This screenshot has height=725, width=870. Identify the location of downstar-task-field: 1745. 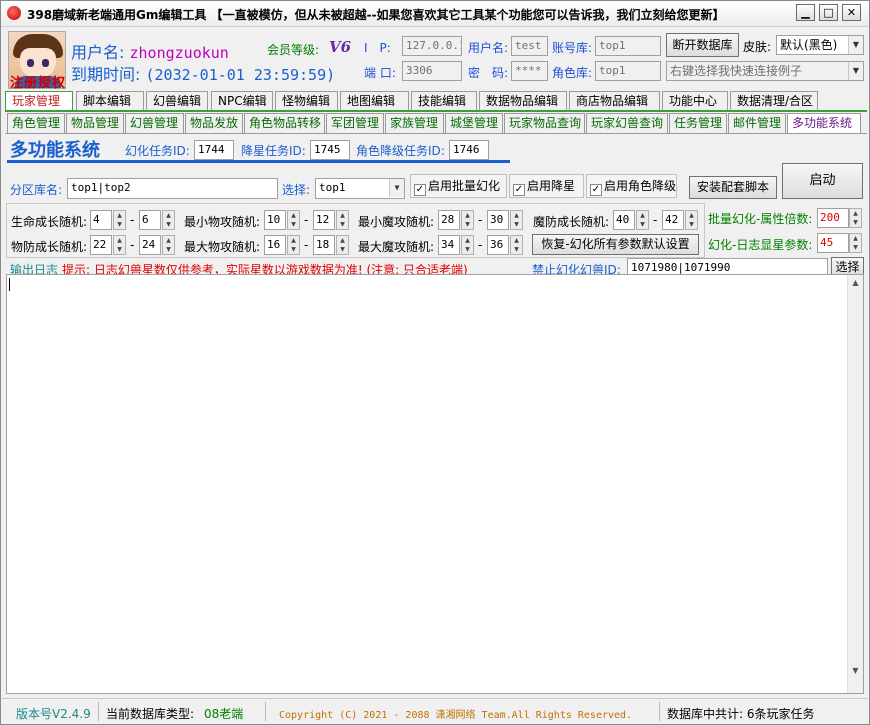
(330, 150).